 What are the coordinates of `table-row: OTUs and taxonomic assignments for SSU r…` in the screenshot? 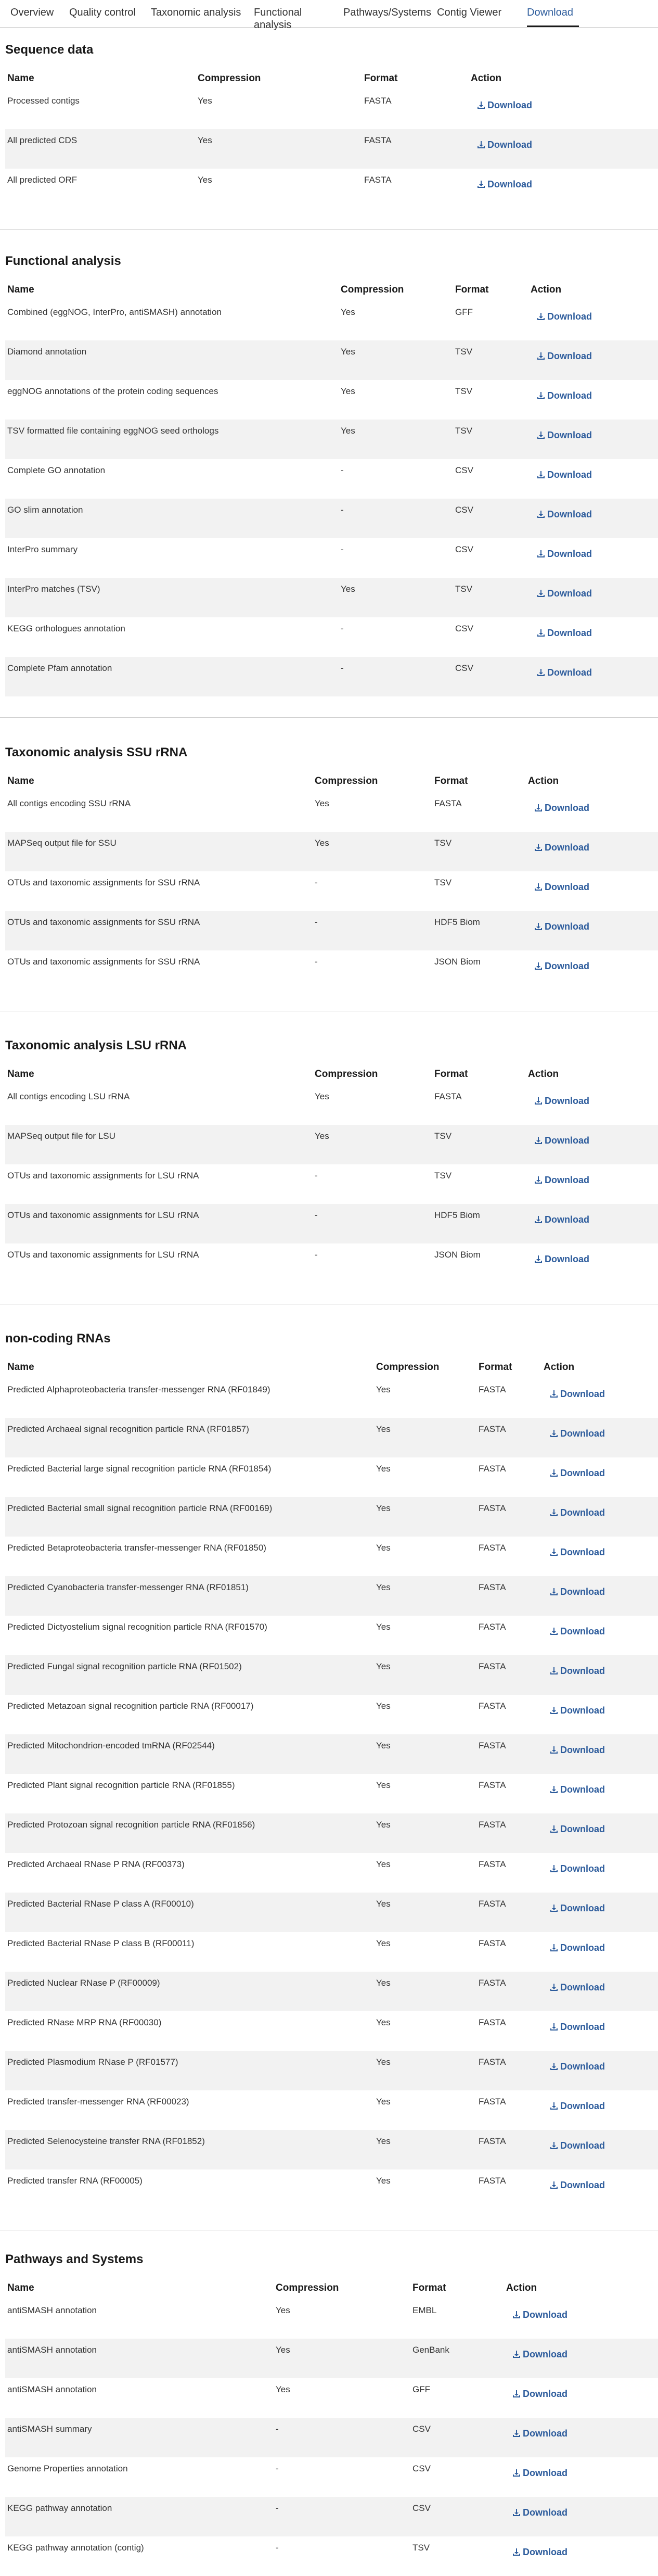 It's located at (331, 970).